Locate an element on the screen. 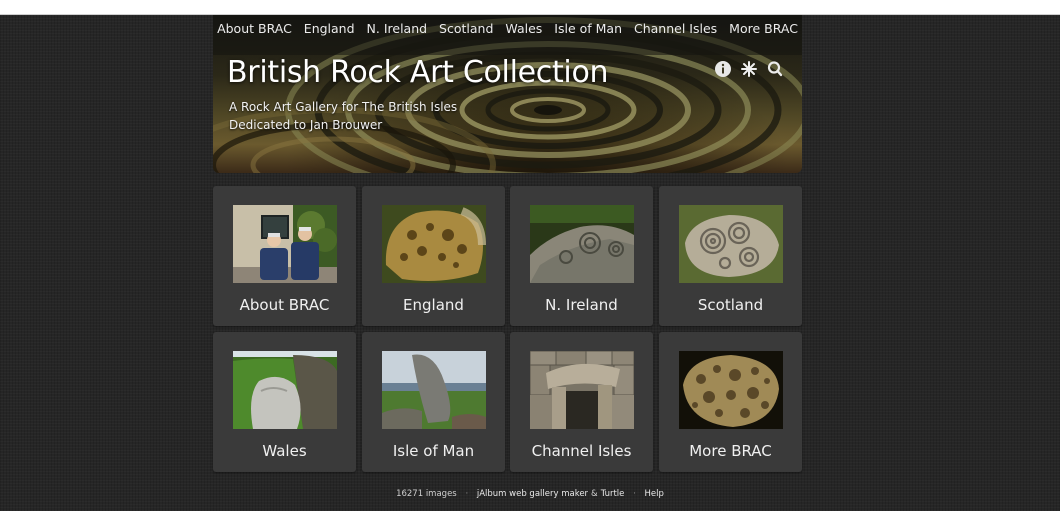 This screenshot has height=525, width=1060. tile-more-brac: More BRAC is located at coordinates (730, 402).